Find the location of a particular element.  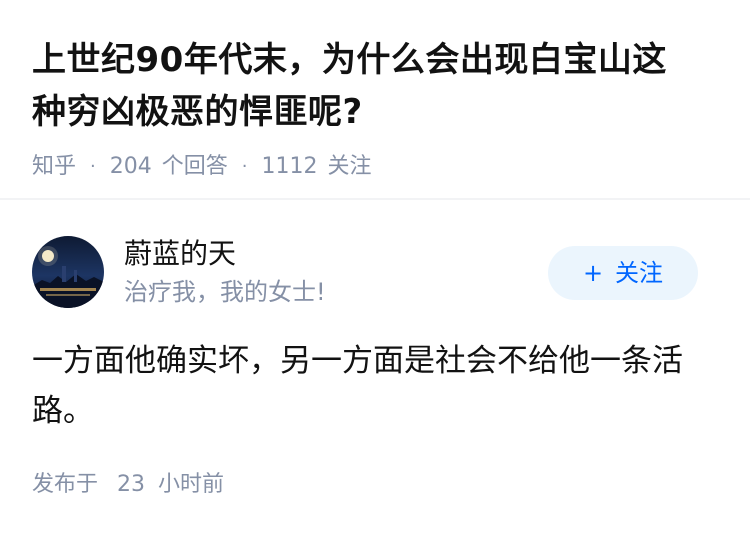

post-time-label: 发布于 is located at coordinates (65, 484).